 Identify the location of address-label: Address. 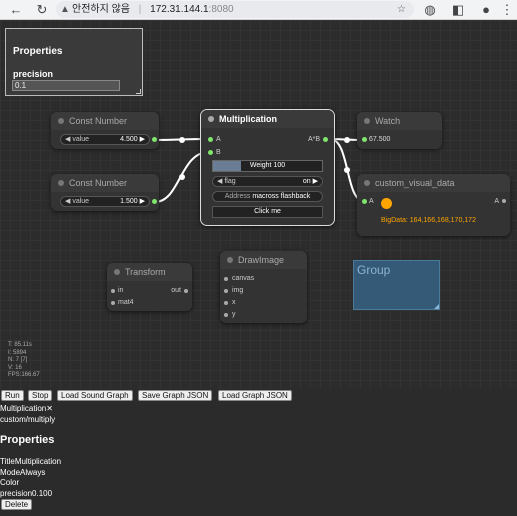
(237, 196).